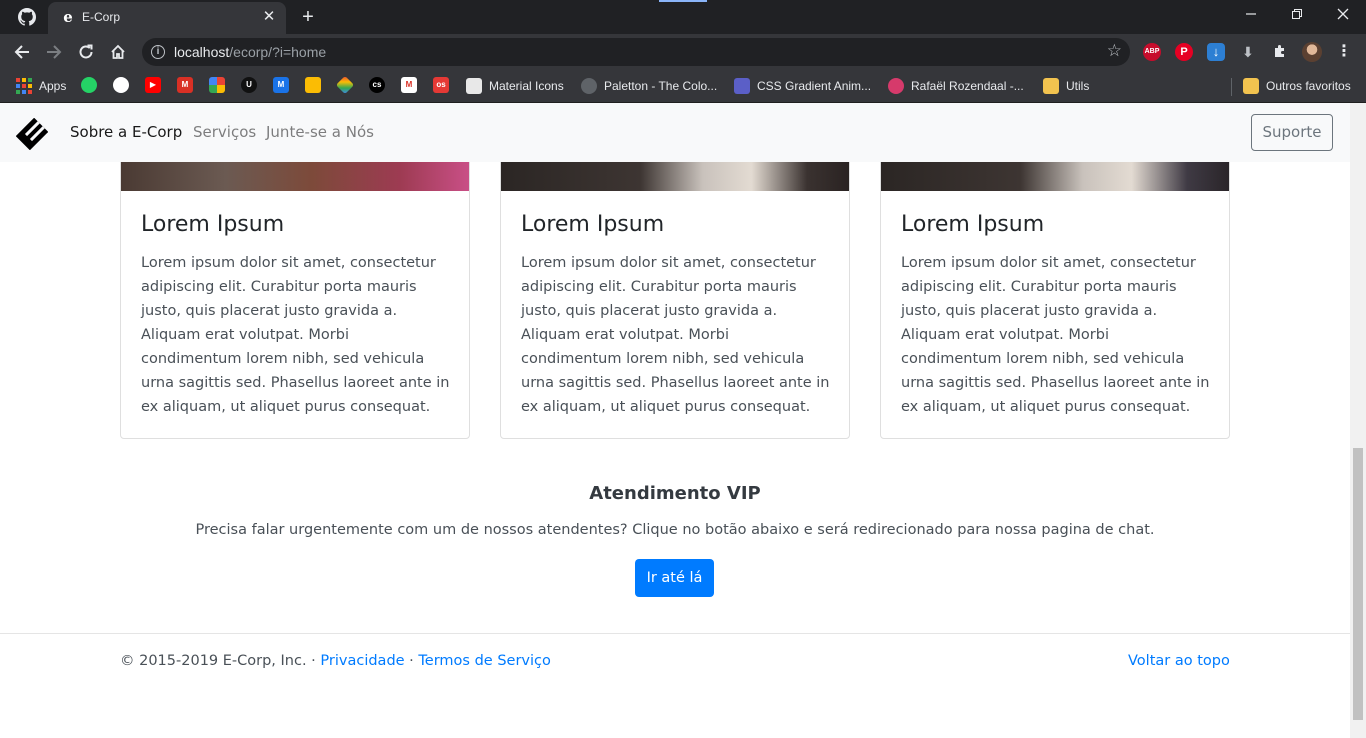  Describe the element at coordinates (53, 86) in the screenshot. I see `bookmark-label: Apps` at that location.